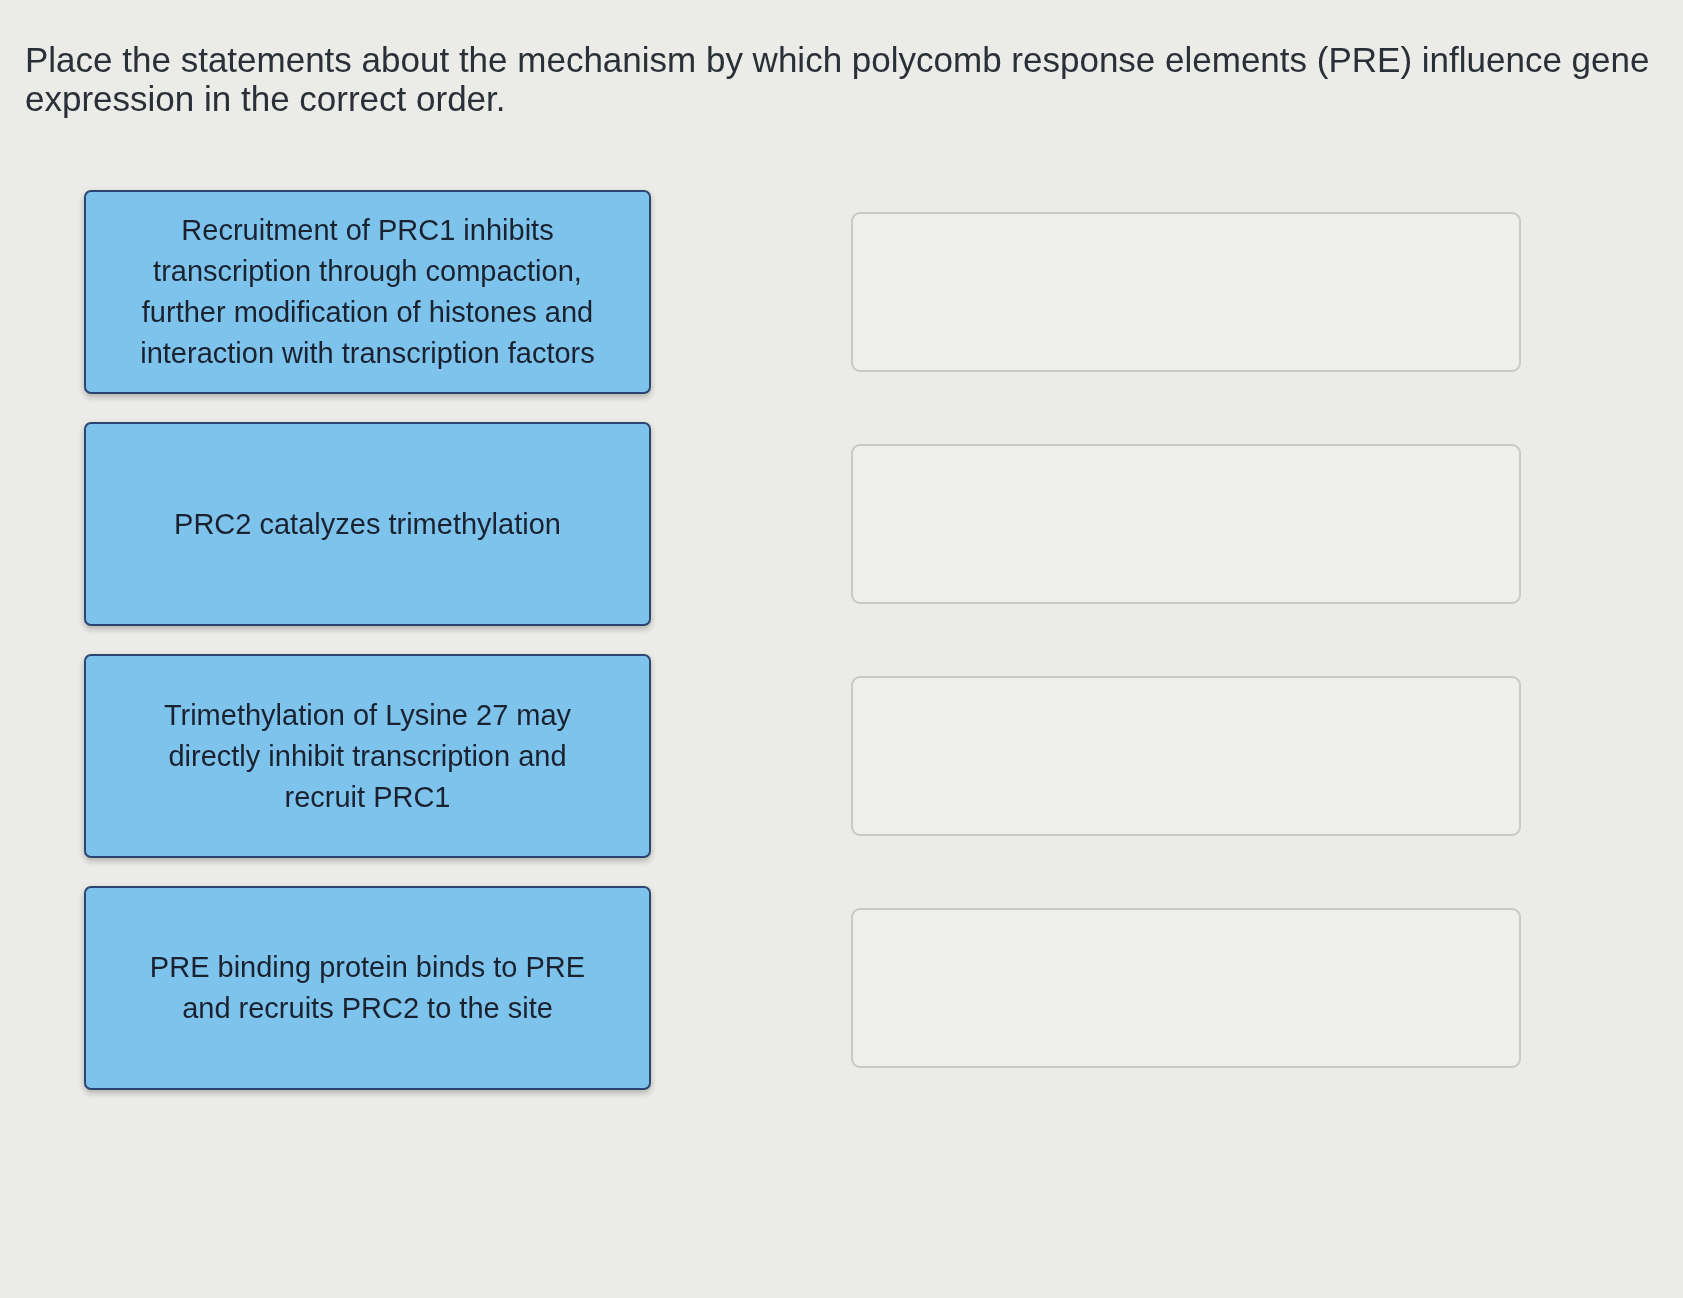 The width and height of the screenshot is (1683, 1298). I want to click on statement-card: PRE binding protein binds to PRE and recruits PRC2 to the site, so click(367, 988).